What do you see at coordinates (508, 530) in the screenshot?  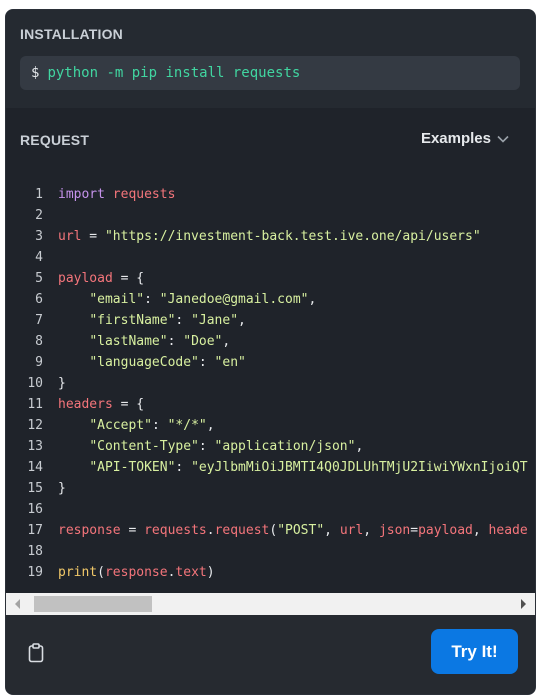 I see `code-token: heade` at bounding box center [508, 530].